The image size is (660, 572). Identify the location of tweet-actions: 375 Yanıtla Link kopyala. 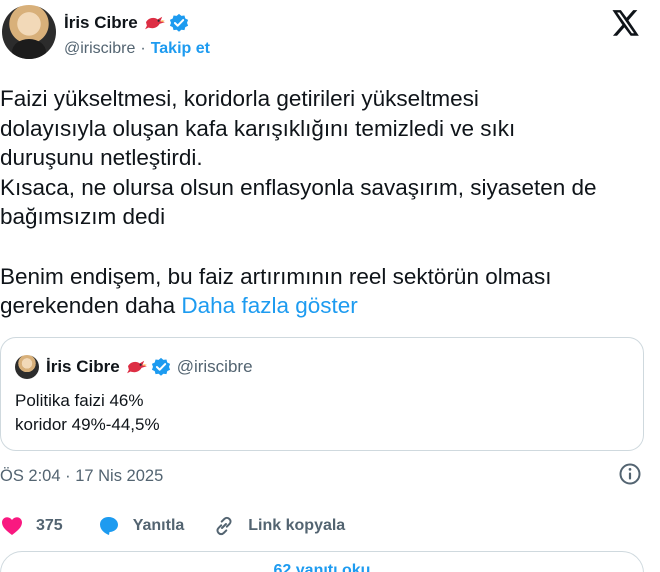
(172, 526).